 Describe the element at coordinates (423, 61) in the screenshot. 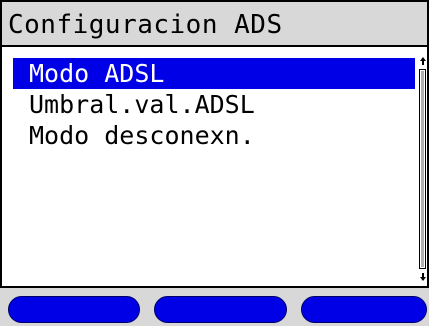

I see `arrow-up-icon` at that location.